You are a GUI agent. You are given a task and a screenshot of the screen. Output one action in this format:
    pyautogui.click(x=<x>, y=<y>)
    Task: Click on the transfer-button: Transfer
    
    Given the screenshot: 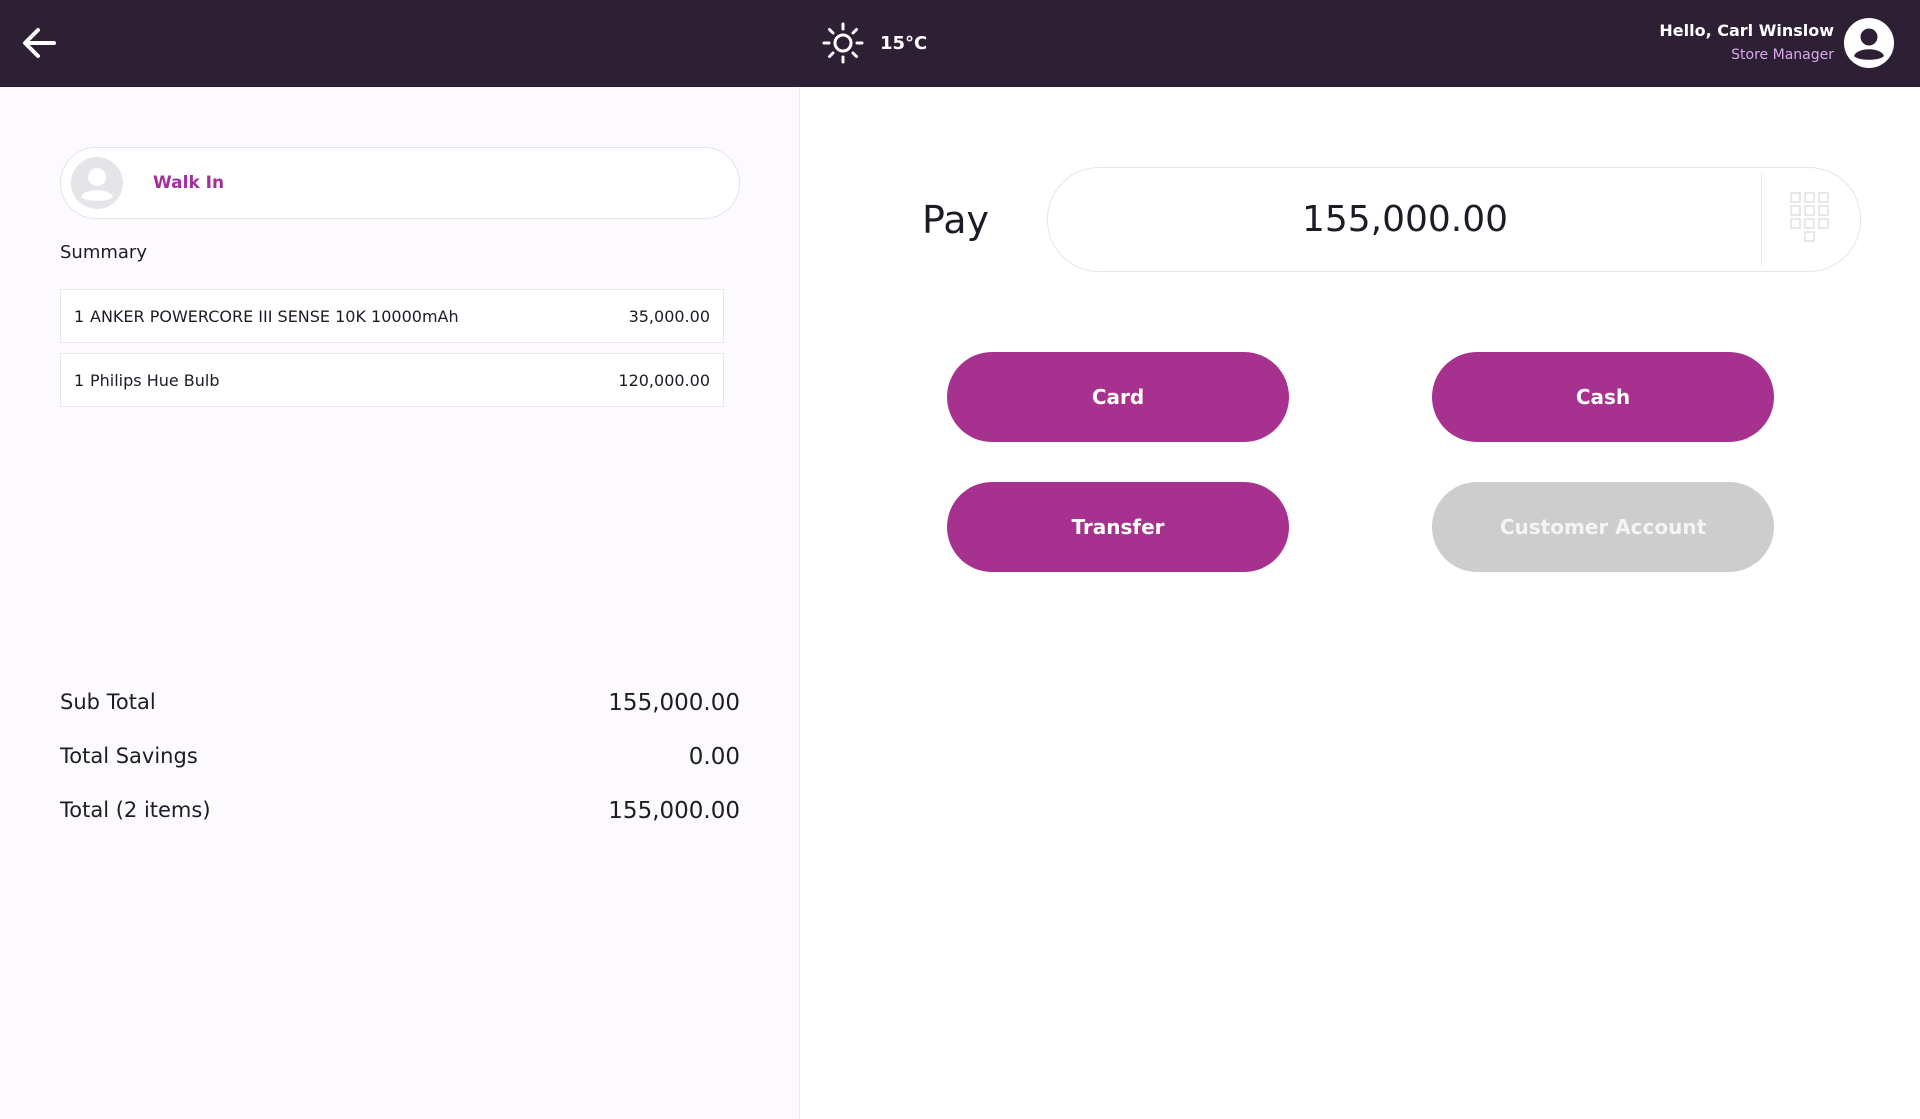 What is the action you would take?
    pyautogui.click(x=1118, y=527)
    